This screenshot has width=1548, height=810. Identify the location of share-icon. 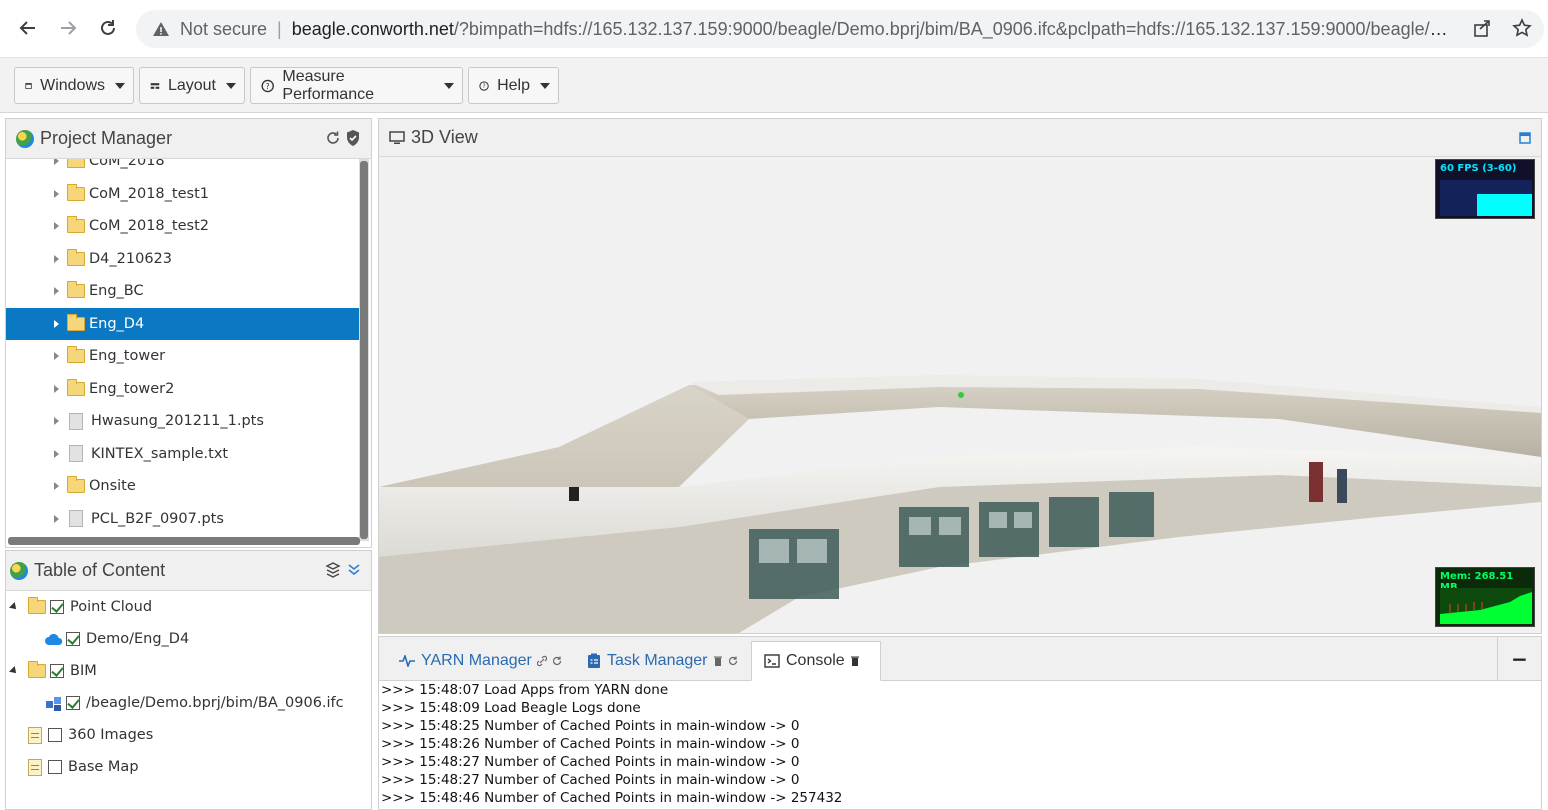
(1482, 28).